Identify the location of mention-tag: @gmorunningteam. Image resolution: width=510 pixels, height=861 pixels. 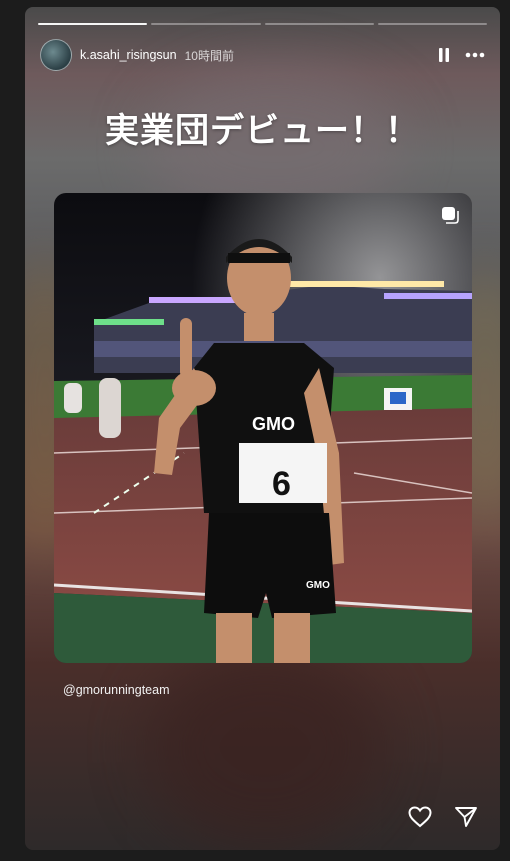
(116, 690).